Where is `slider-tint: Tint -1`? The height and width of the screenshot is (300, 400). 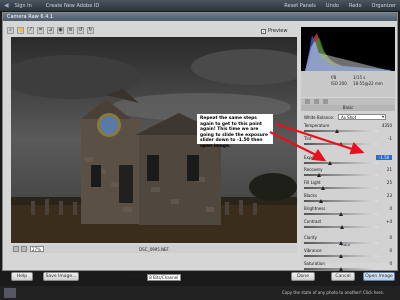 slider-tint: Tint -1 is located at coordinates (348, 142).